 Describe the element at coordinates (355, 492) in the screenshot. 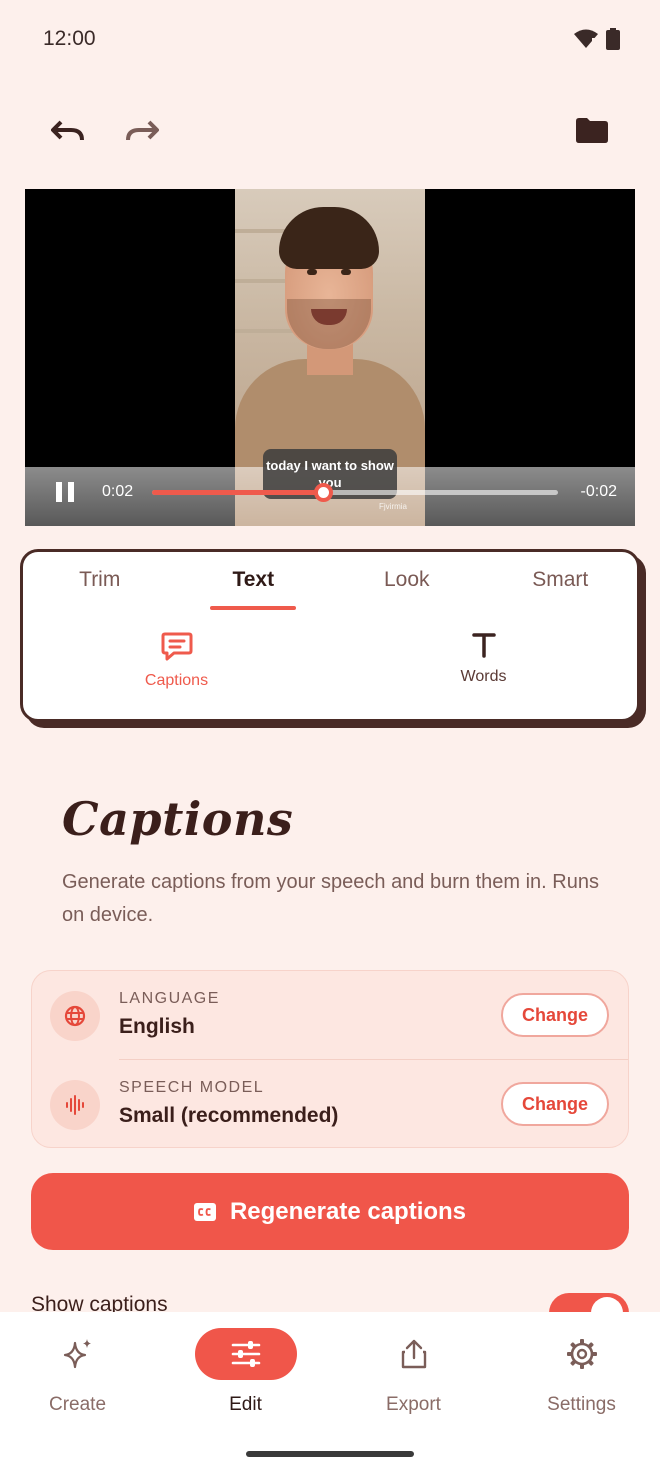

I see `seek-bar` at that location.